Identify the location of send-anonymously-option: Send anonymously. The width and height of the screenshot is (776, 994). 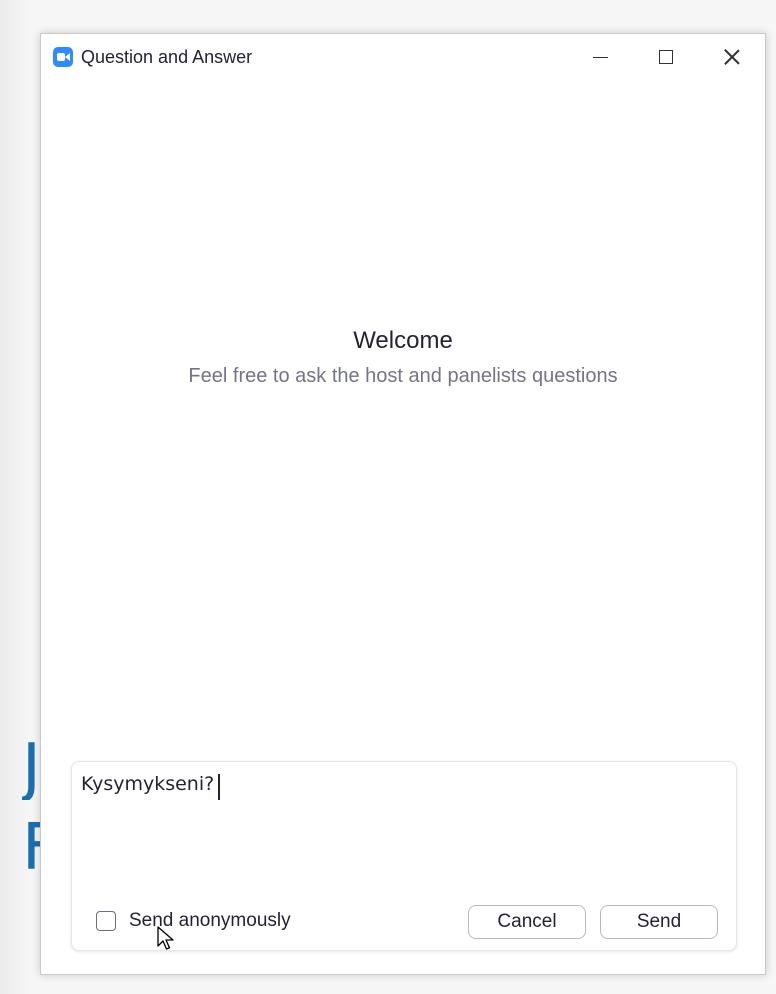
(193, 921).